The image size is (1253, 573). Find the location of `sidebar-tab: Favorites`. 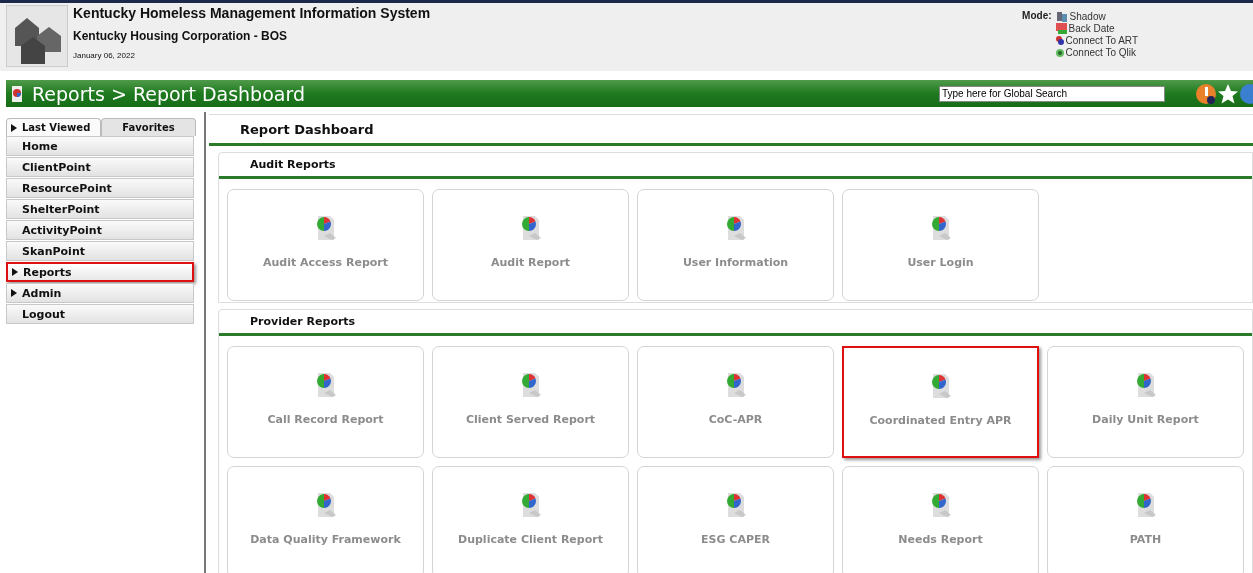

sidebar-tab: Favorites is located at coordinates (148, 127).